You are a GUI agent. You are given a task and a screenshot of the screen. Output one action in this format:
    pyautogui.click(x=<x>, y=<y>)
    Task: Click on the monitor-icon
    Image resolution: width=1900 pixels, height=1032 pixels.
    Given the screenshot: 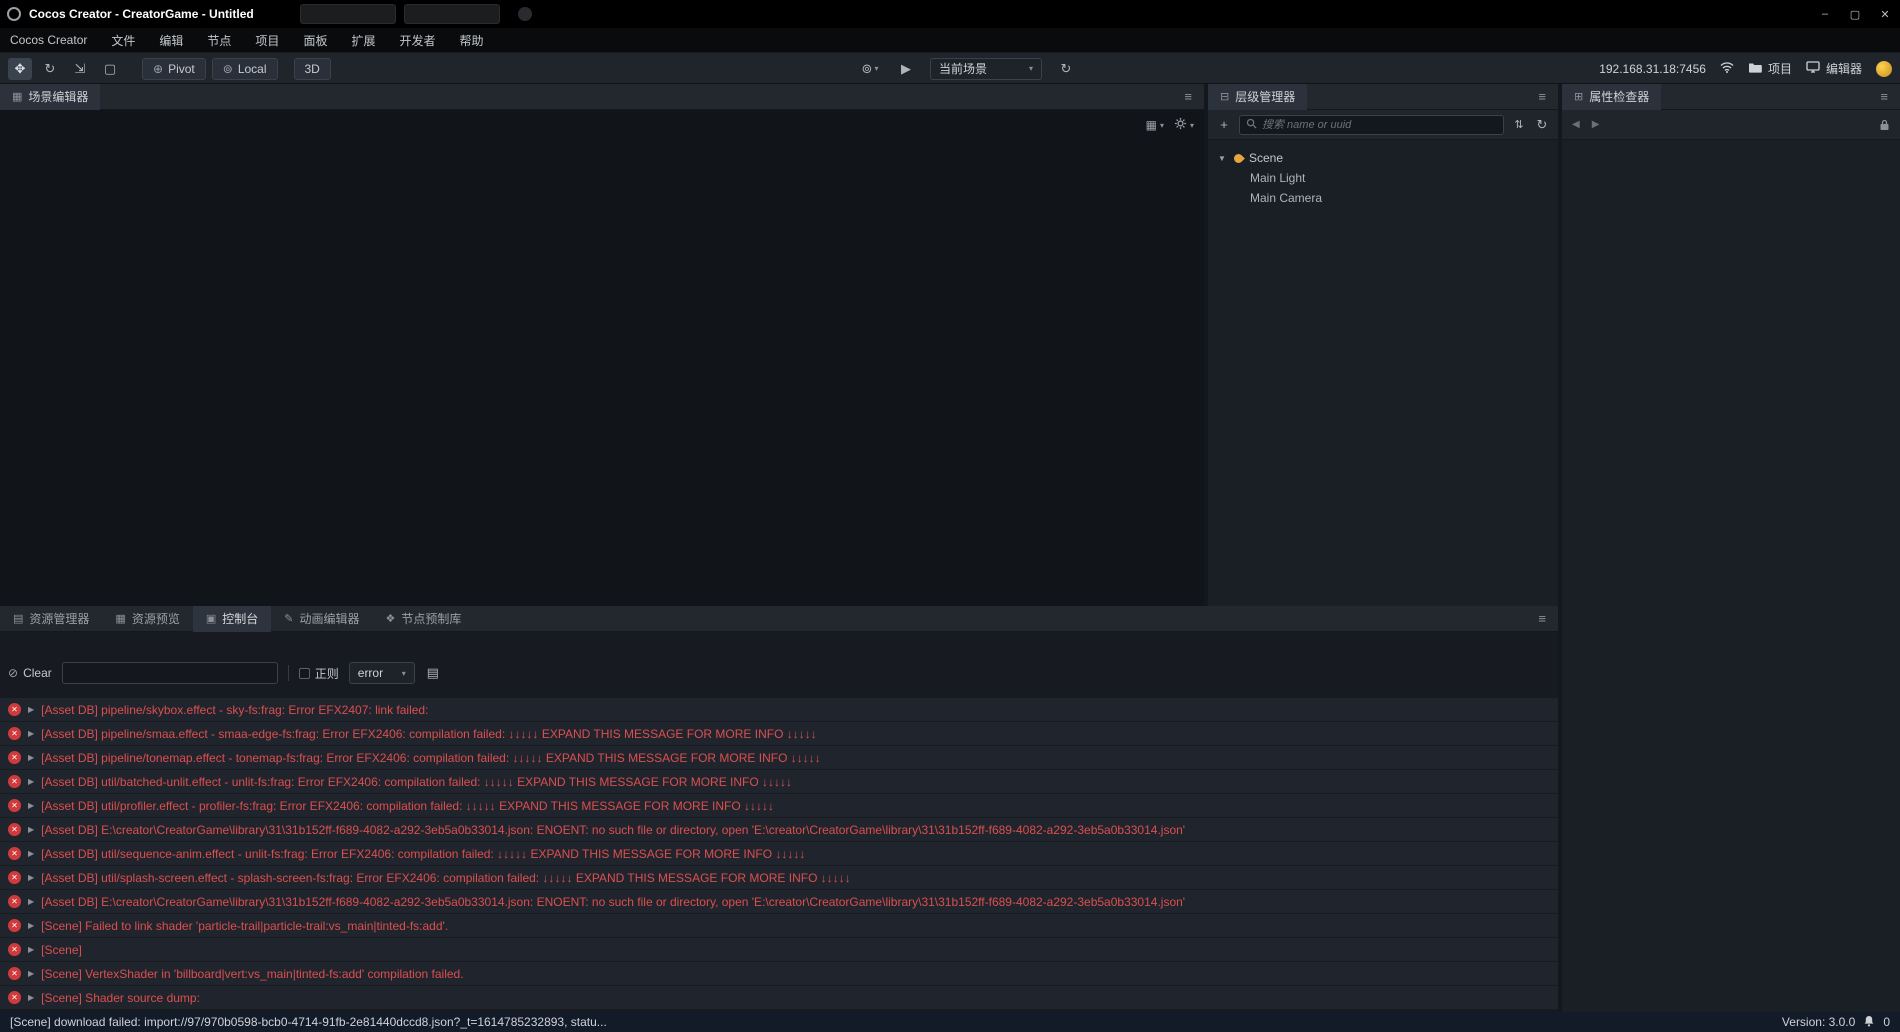 What is the action you would take?
    pyautogui.click(x=1813, y=68)
    